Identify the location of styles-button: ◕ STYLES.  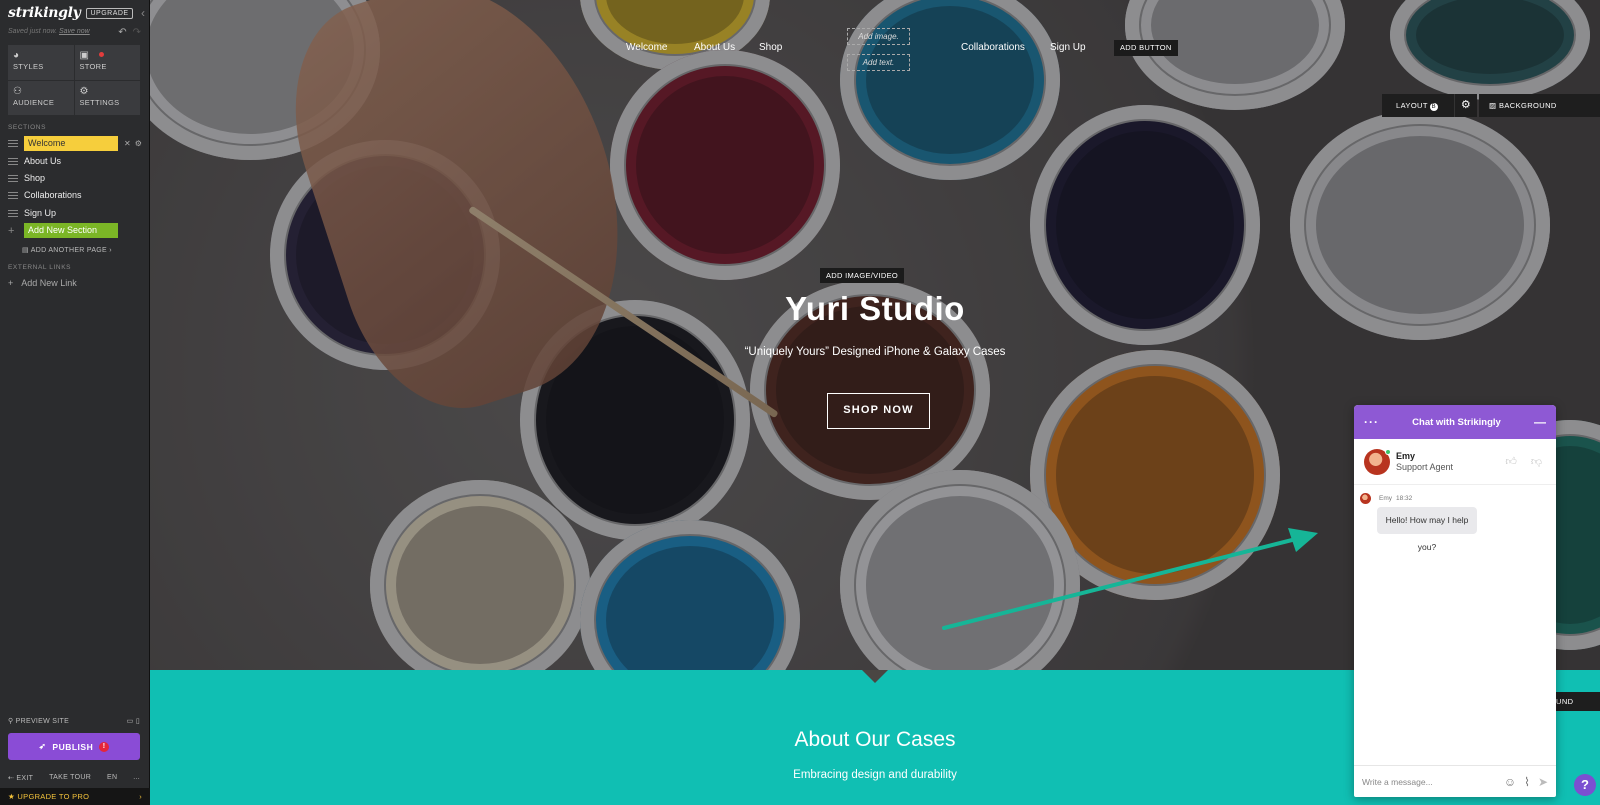
(41, 62).